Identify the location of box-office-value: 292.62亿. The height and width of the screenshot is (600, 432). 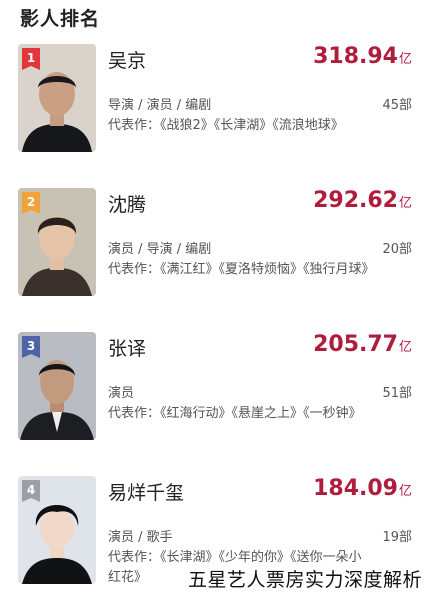
(362, 200).